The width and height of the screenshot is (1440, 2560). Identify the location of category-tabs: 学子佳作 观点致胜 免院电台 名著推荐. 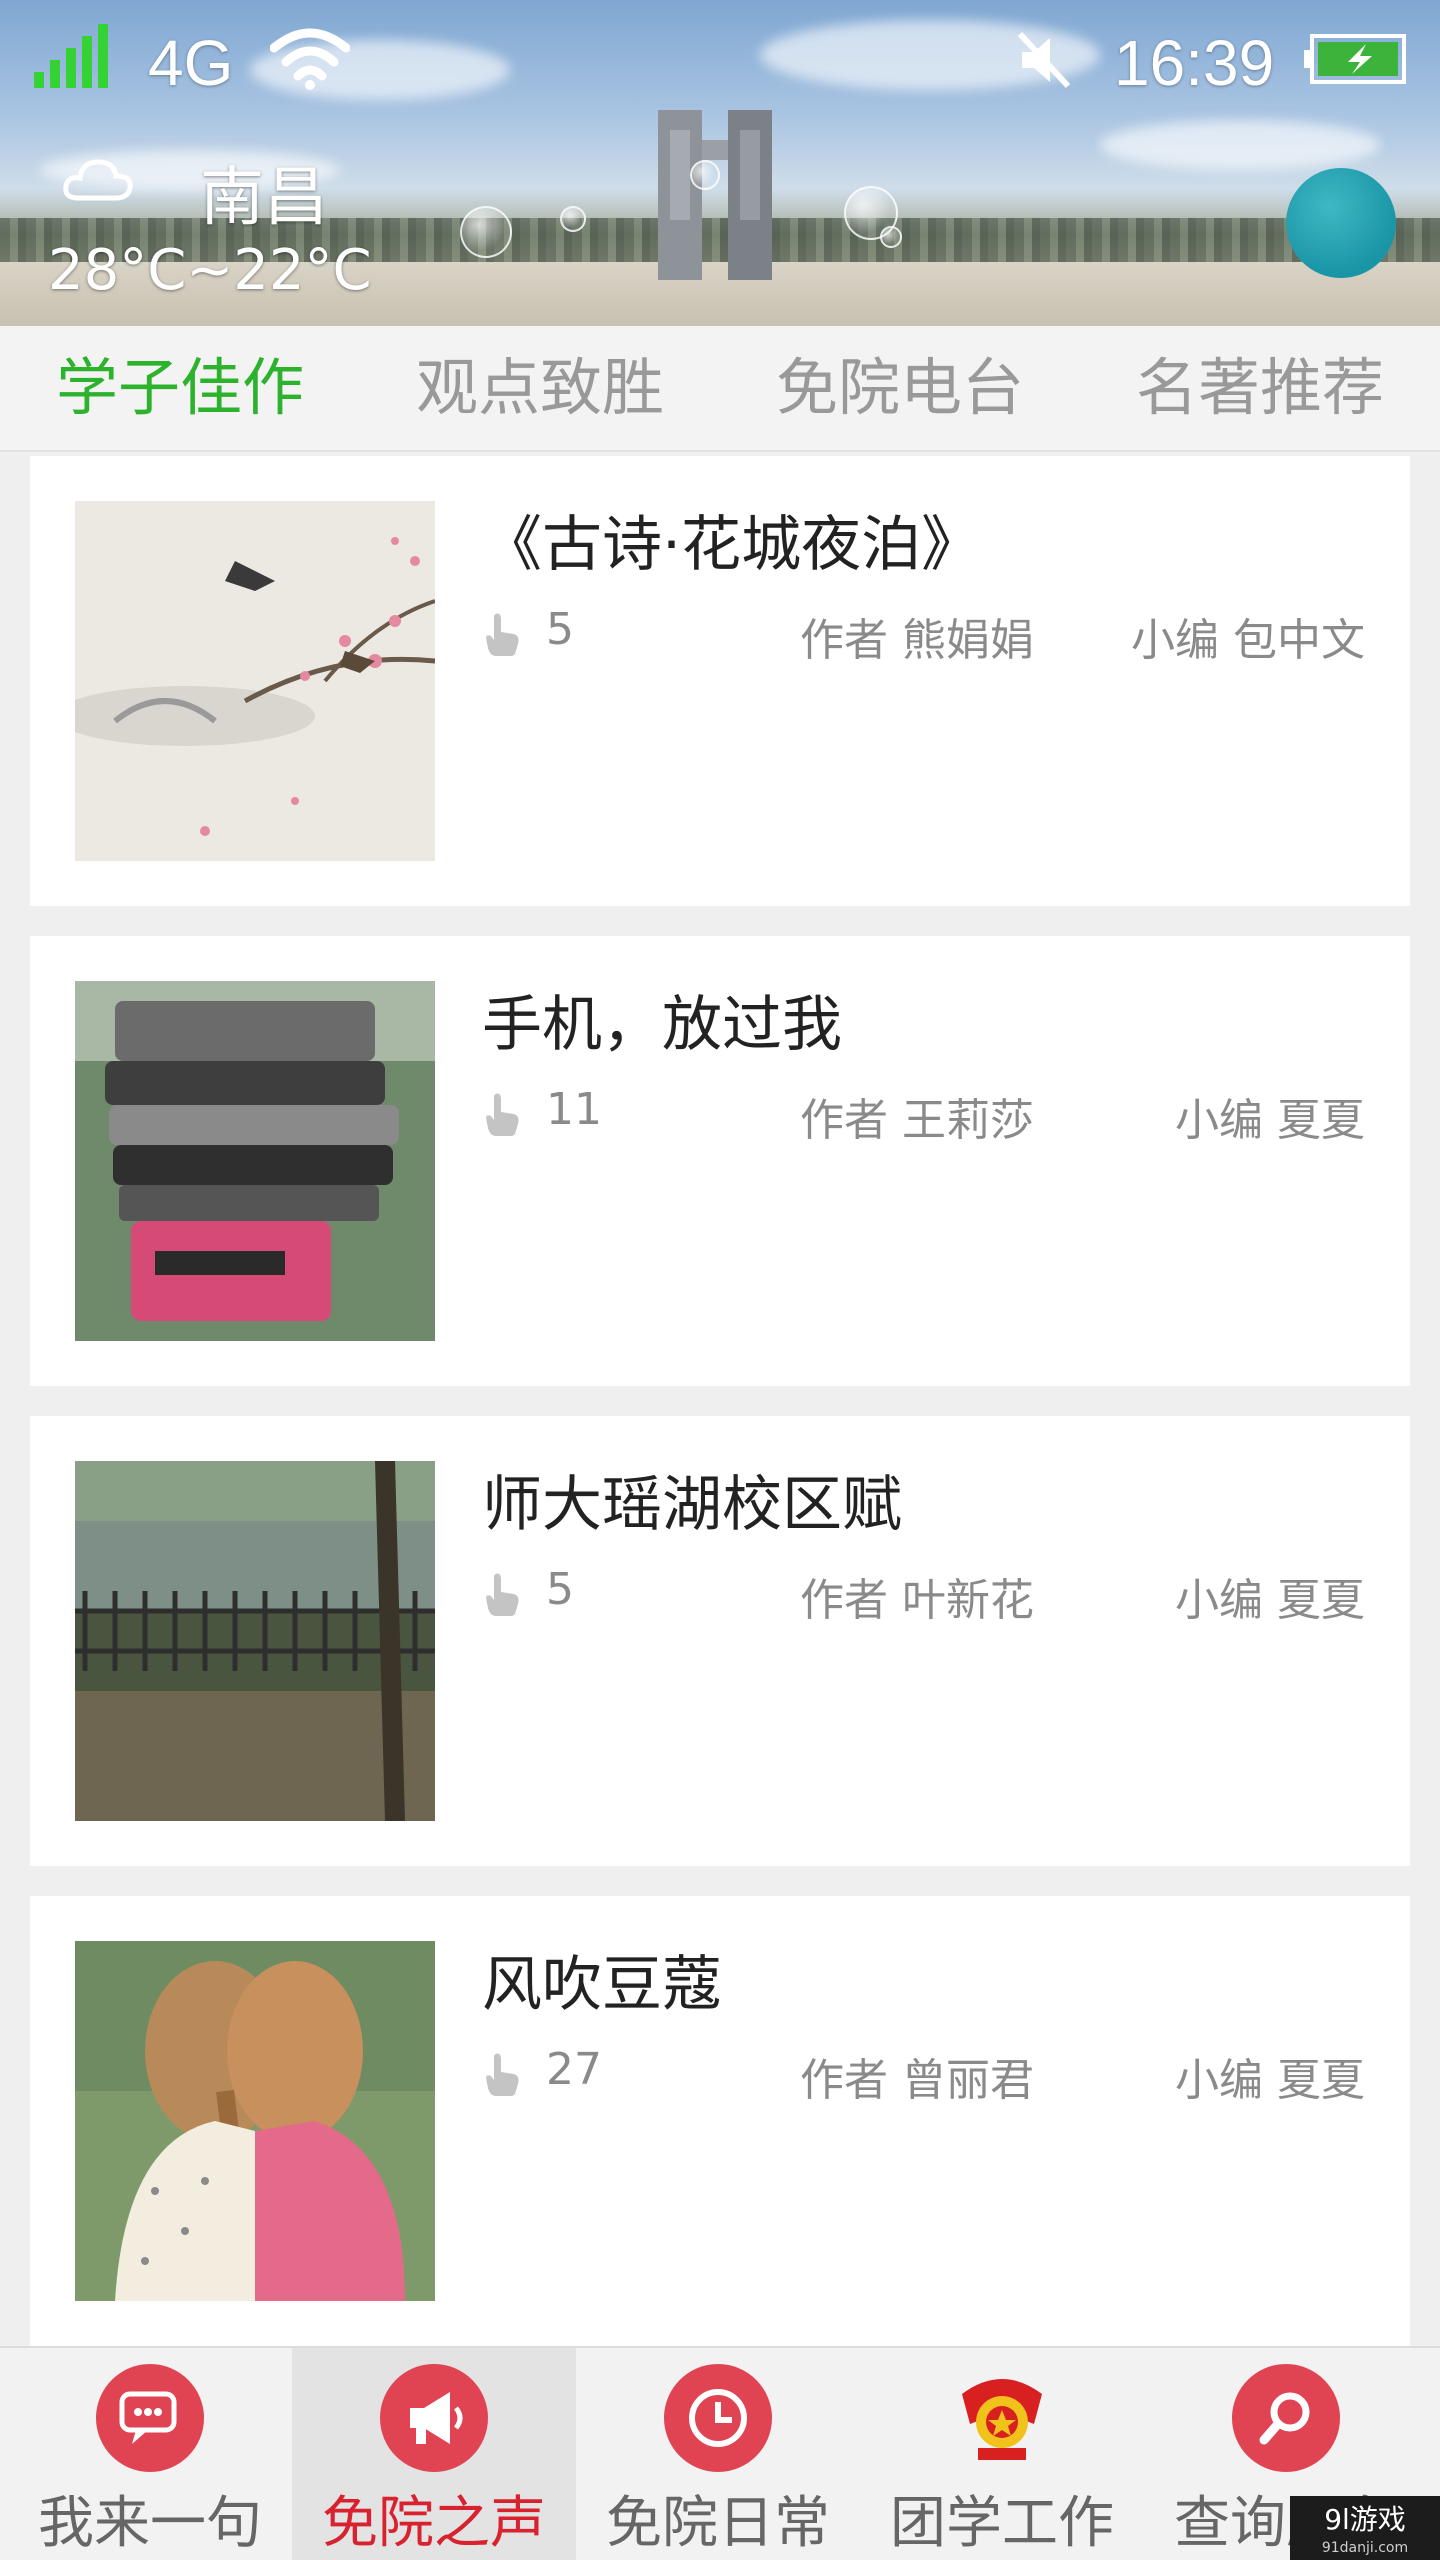
(720, 389).